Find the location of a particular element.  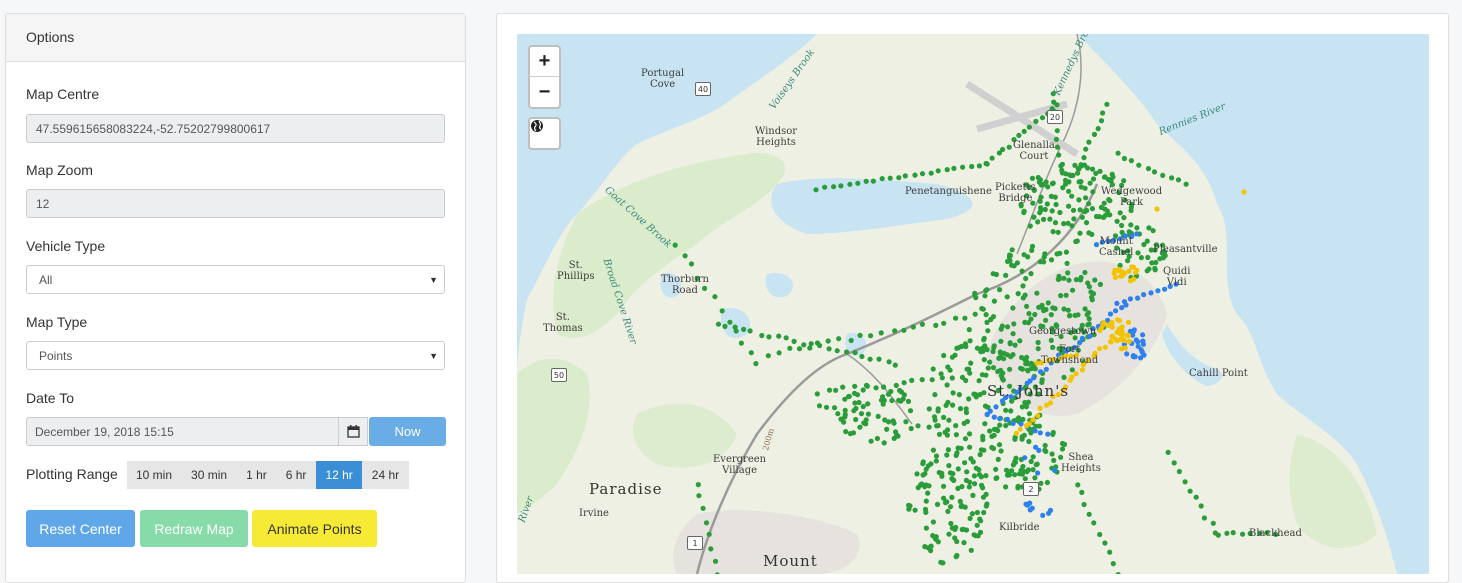

plotting-range-group: 10 min 30 min 1 hr 6 hr 12 hr 24 hr is located at coordinates (268, 475).